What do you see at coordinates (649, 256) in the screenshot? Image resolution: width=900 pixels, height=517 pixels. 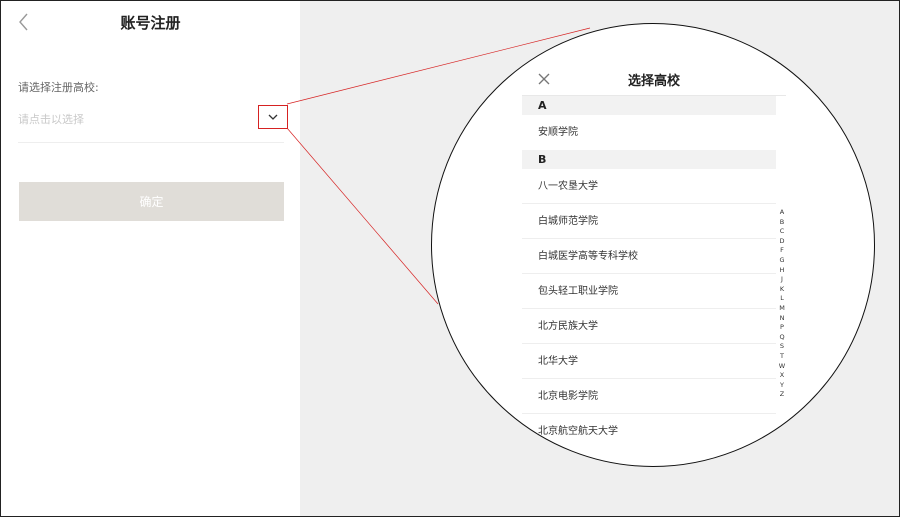 I see `school-item: 白城医学高等专科学校` at bounding box center [649, 256].